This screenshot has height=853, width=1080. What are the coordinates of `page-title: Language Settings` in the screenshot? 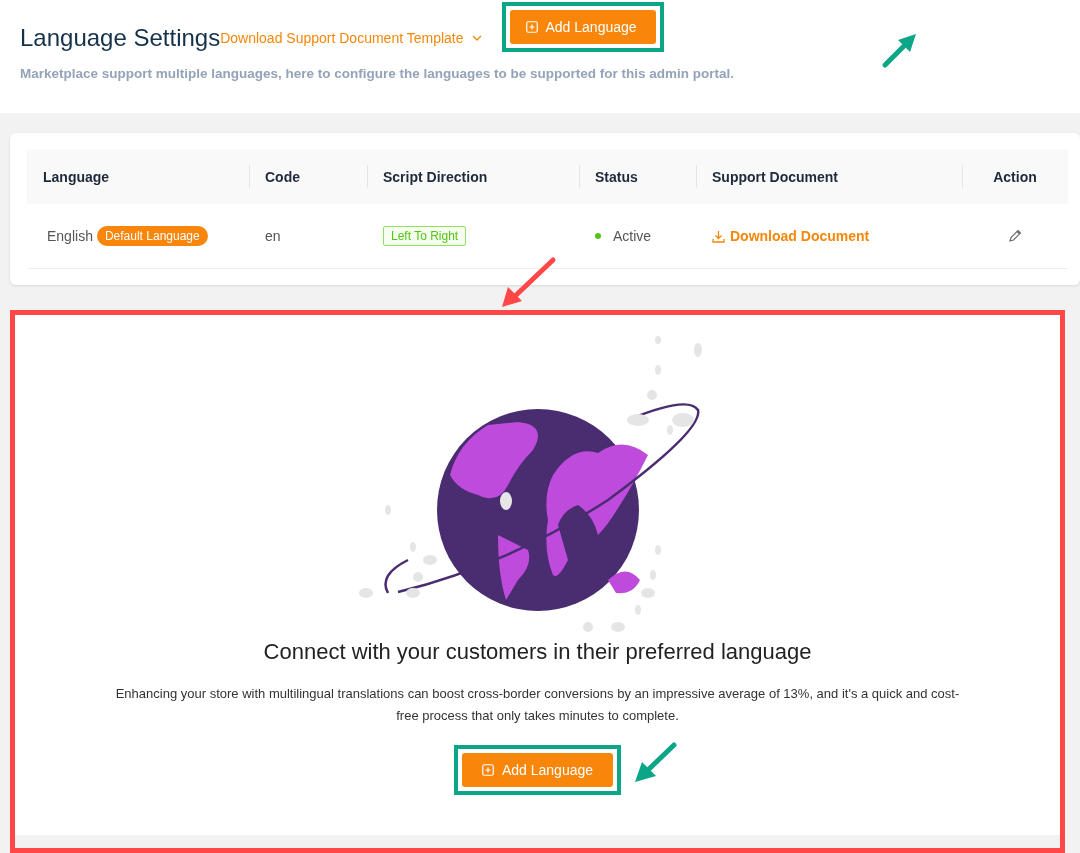 It's located at (120, 38).